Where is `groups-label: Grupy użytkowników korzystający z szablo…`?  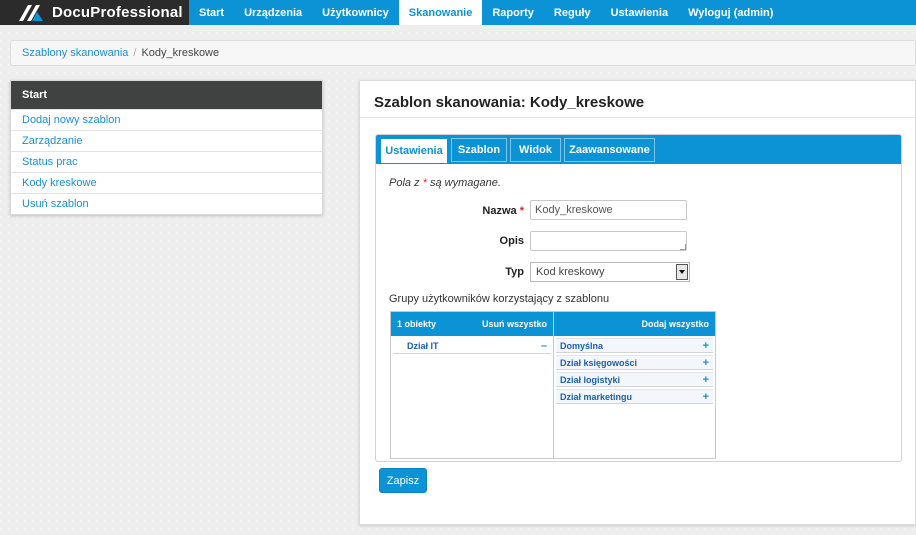 groups-label: Grupy użytkowników korzystający z szablo… is located at coordinates (499, 299).